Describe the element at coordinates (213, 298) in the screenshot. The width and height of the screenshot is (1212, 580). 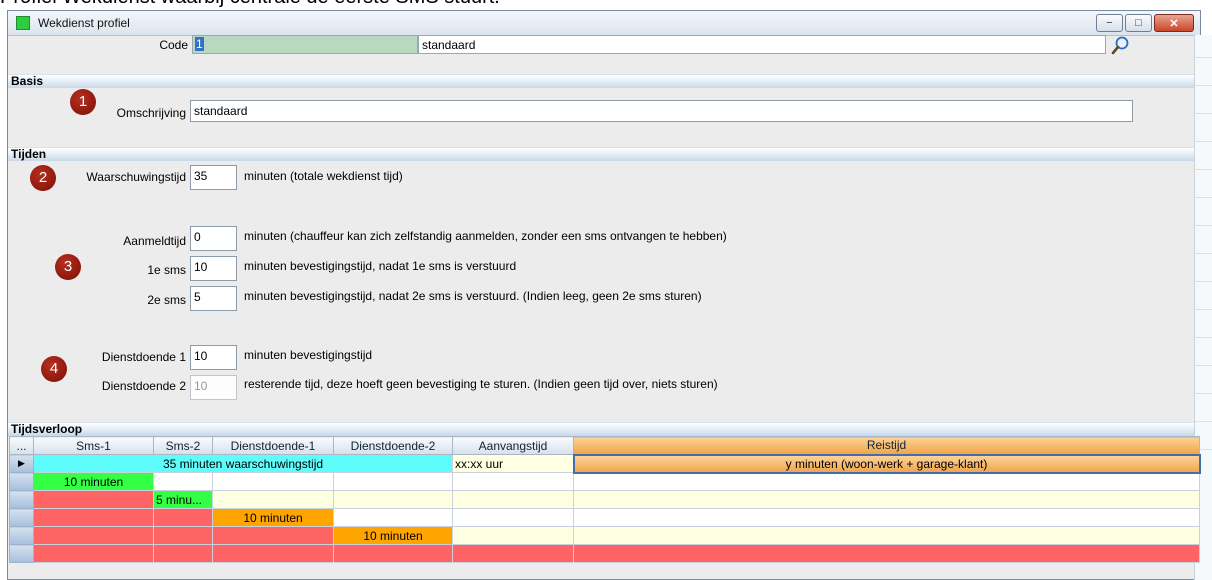
I see `sms2-field: 5` at that location.